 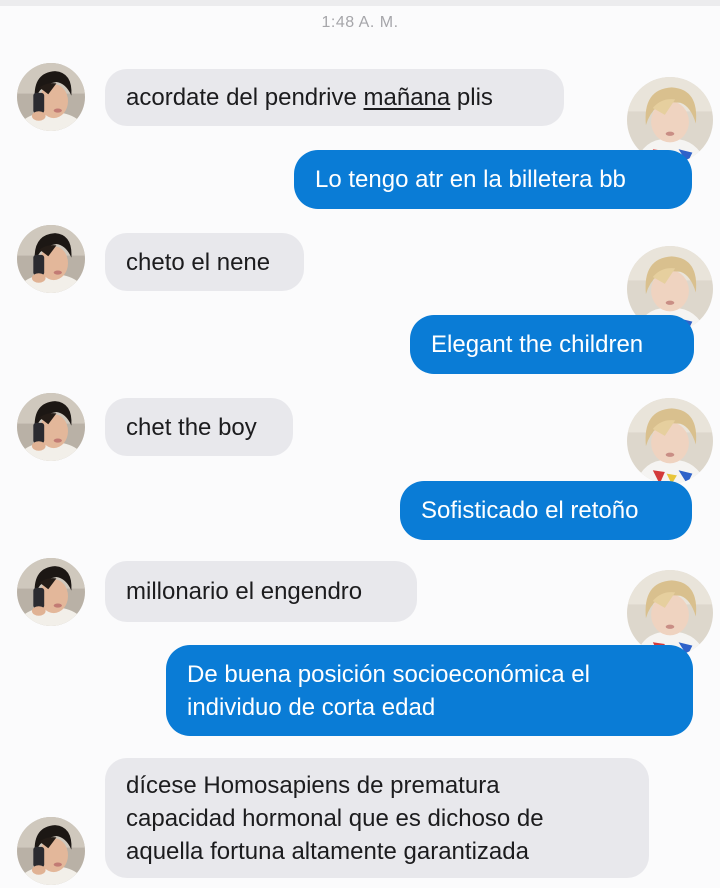 I want to click on message-text: acordate del pendrive mañana plis, so click(x=309, y=97).